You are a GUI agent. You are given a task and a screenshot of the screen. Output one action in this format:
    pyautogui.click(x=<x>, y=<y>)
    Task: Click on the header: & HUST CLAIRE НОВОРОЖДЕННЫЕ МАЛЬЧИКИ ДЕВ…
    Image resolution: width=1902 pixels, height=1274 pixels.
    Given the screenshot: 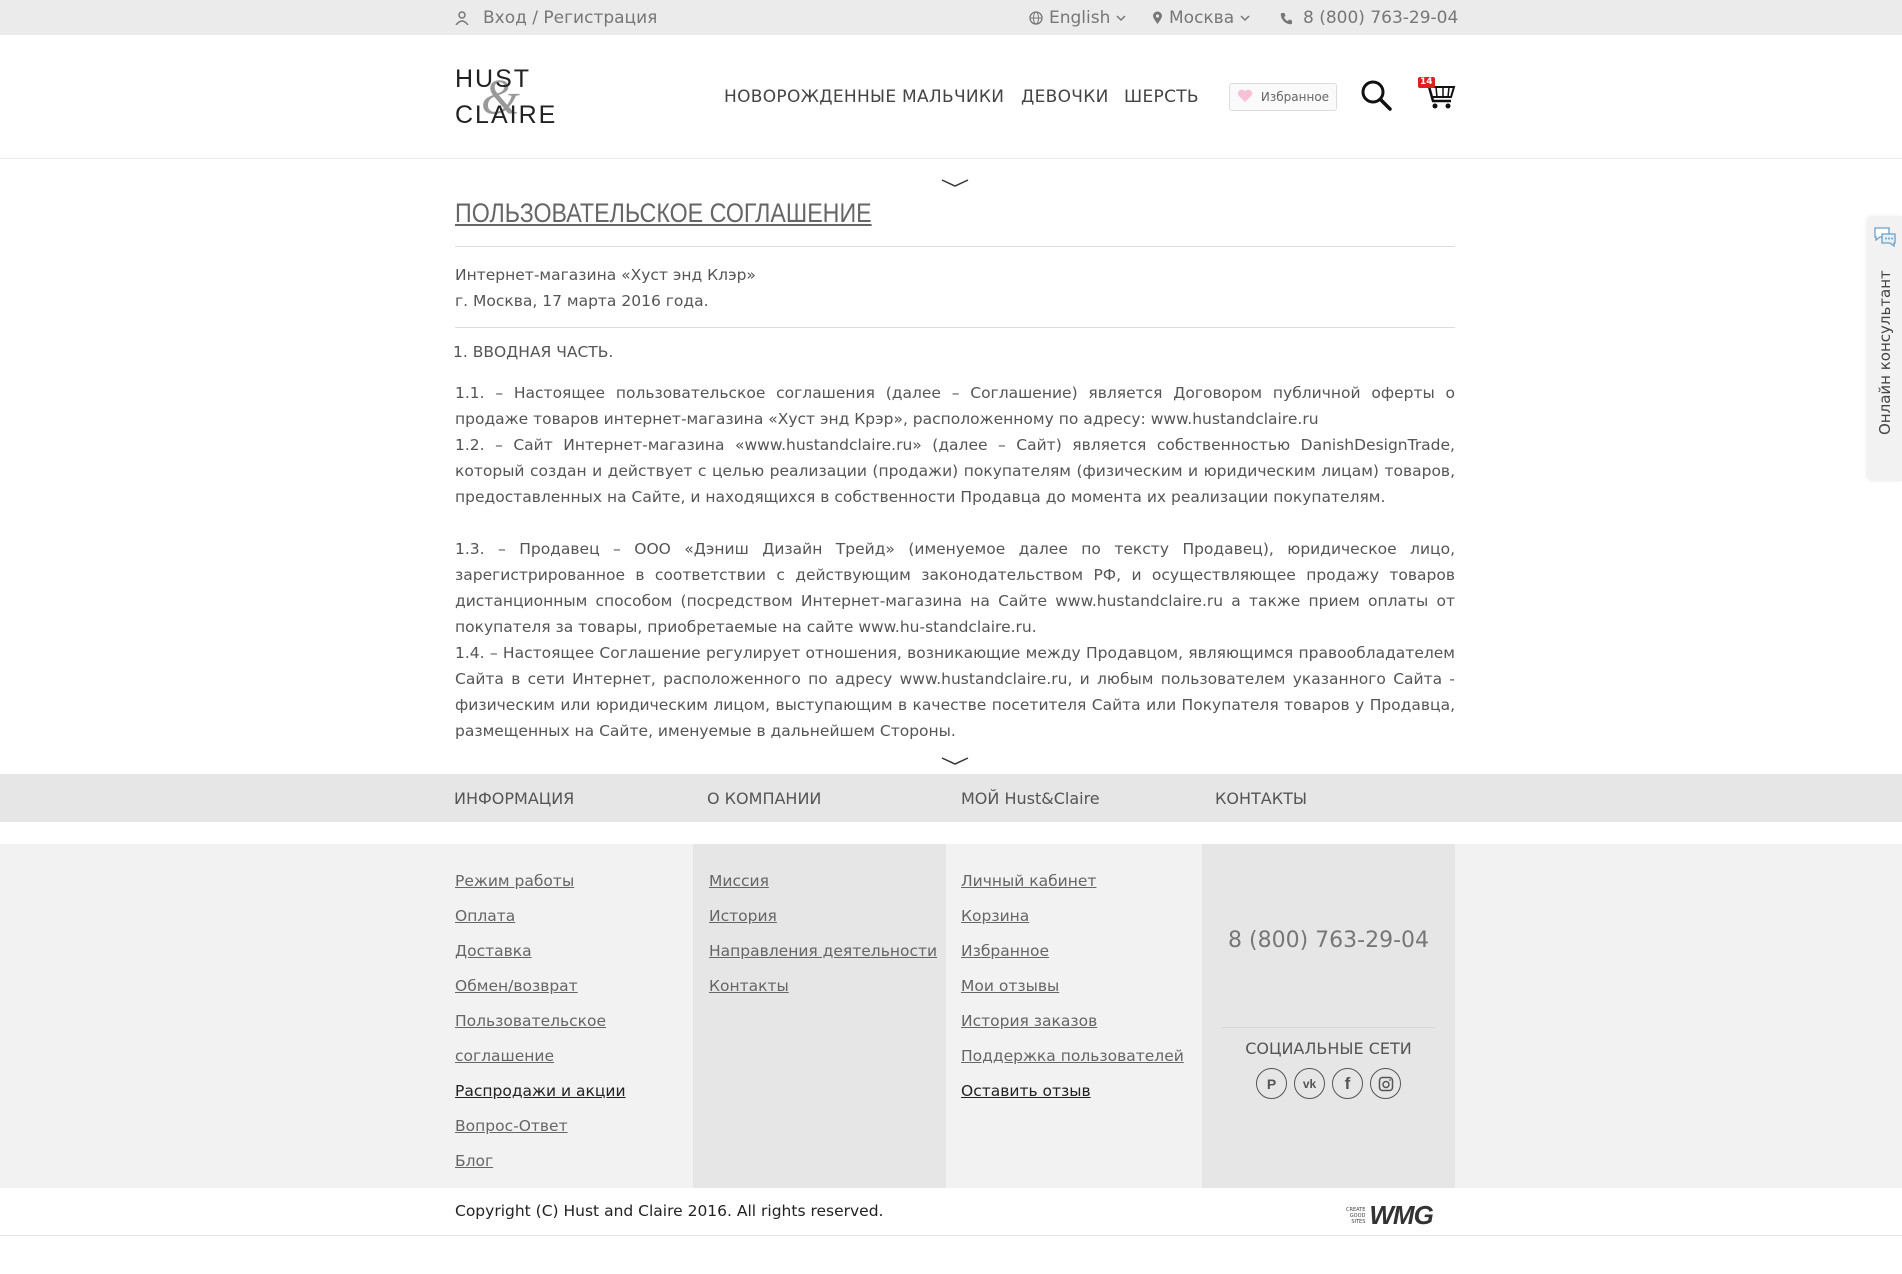 What is the action you would take?
    pyautogui.click(x=951, y=97)
    